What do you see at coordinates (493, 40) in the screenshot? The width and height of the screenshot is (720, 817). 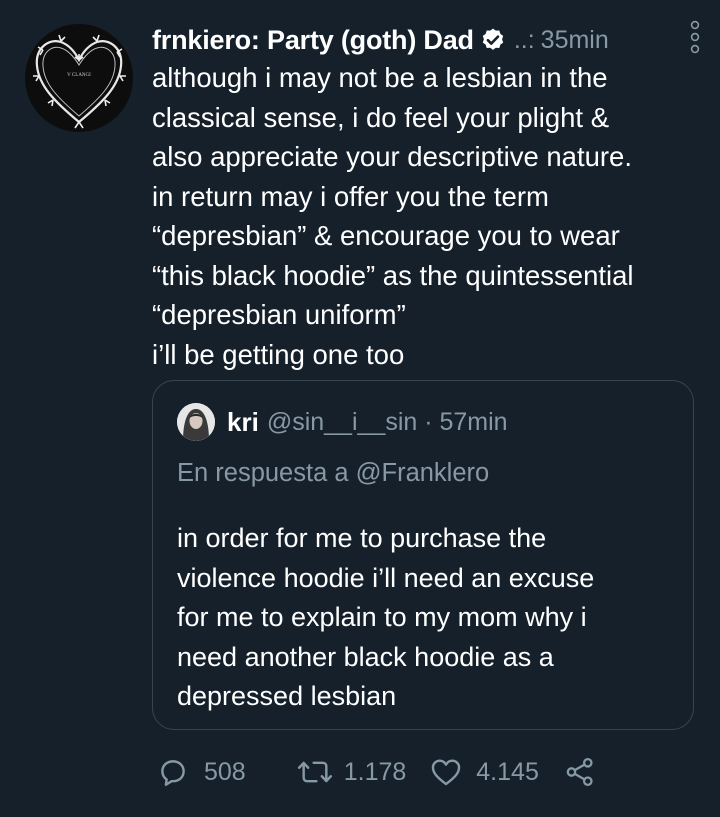 I see `verified-badge-icon` at bounding box center [493, 40].